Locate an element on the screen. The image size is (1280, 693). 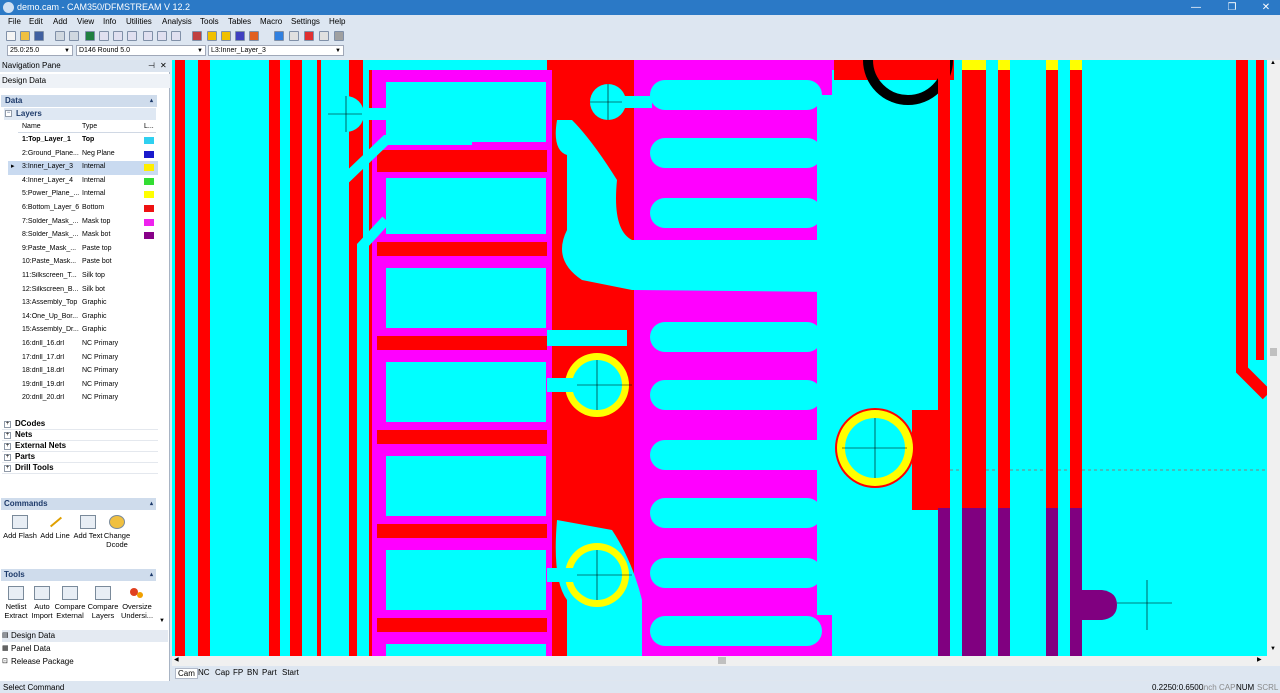
nav-link-release-package: ⊡ Release Package is located at coordinates (85, 662).